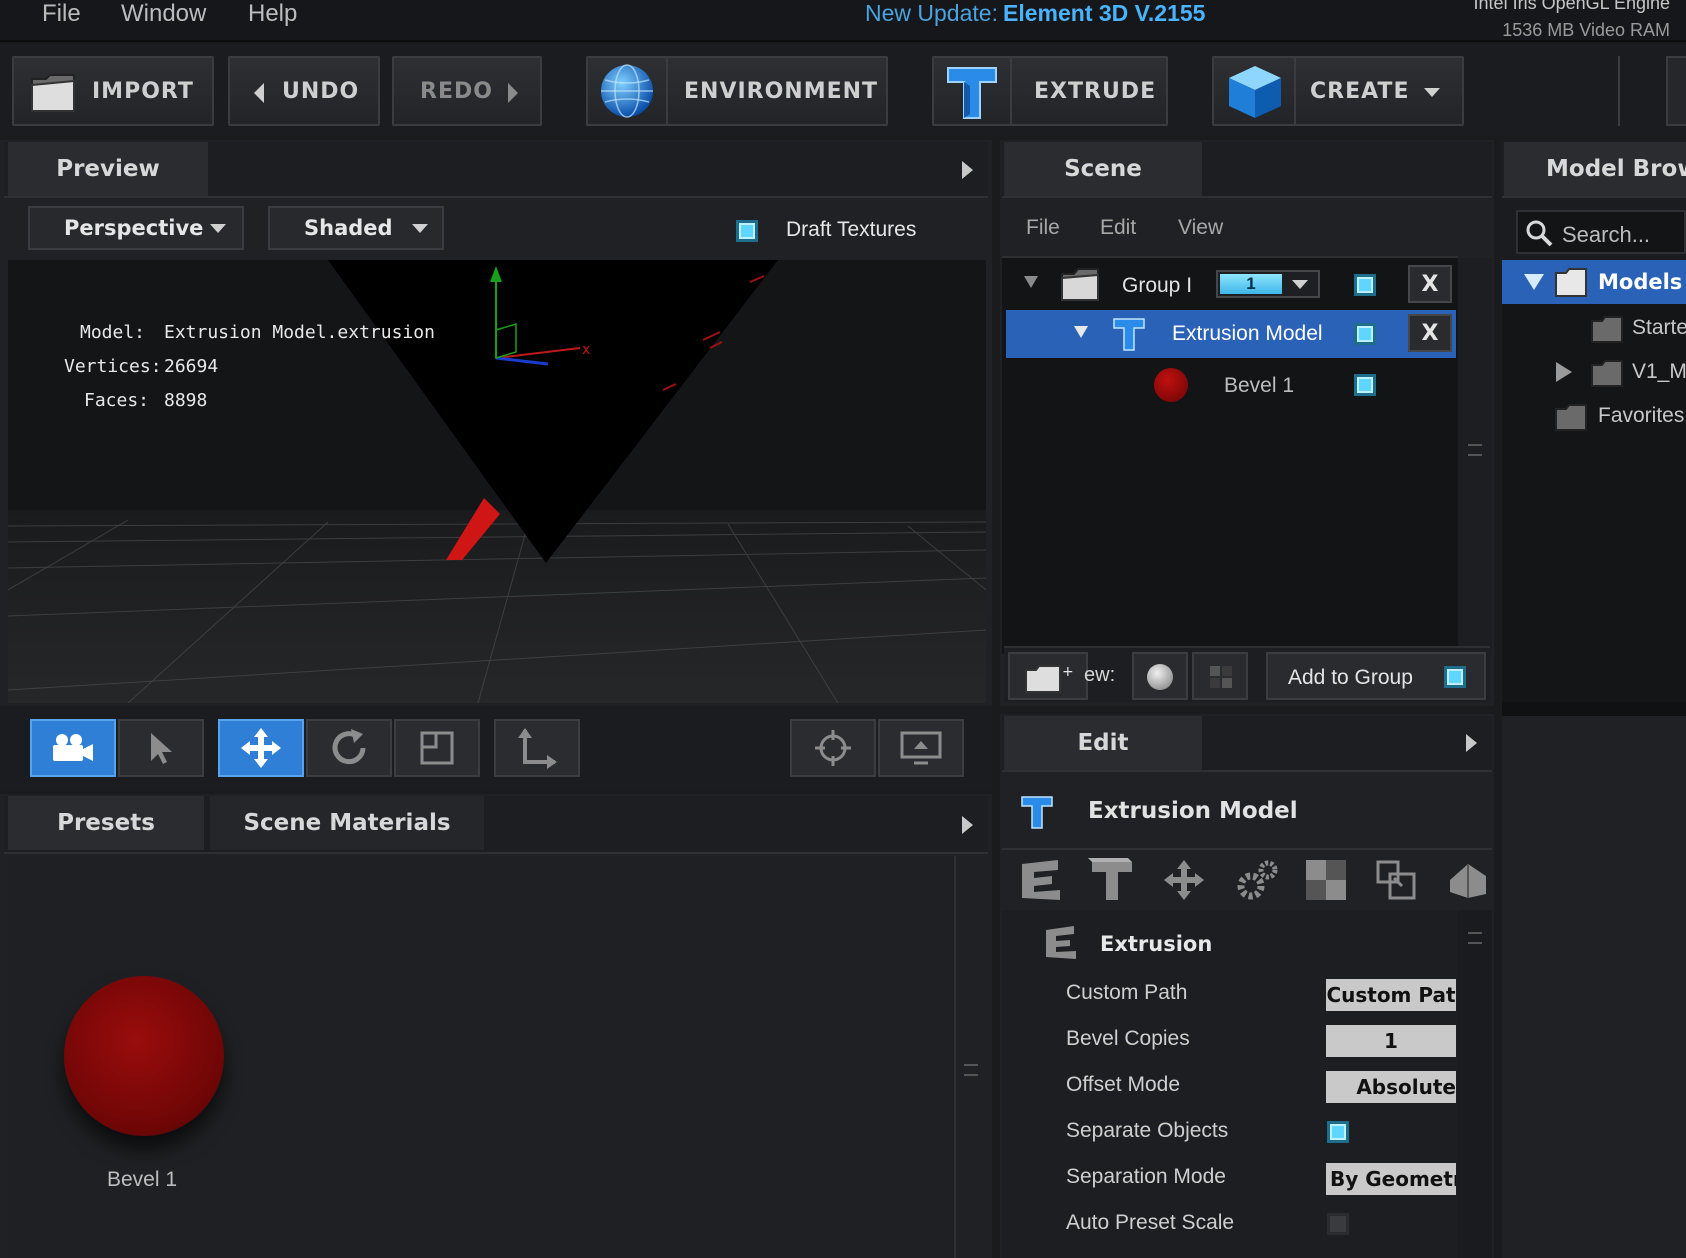  I want to click on focus-tool-button, so click(833, 748).